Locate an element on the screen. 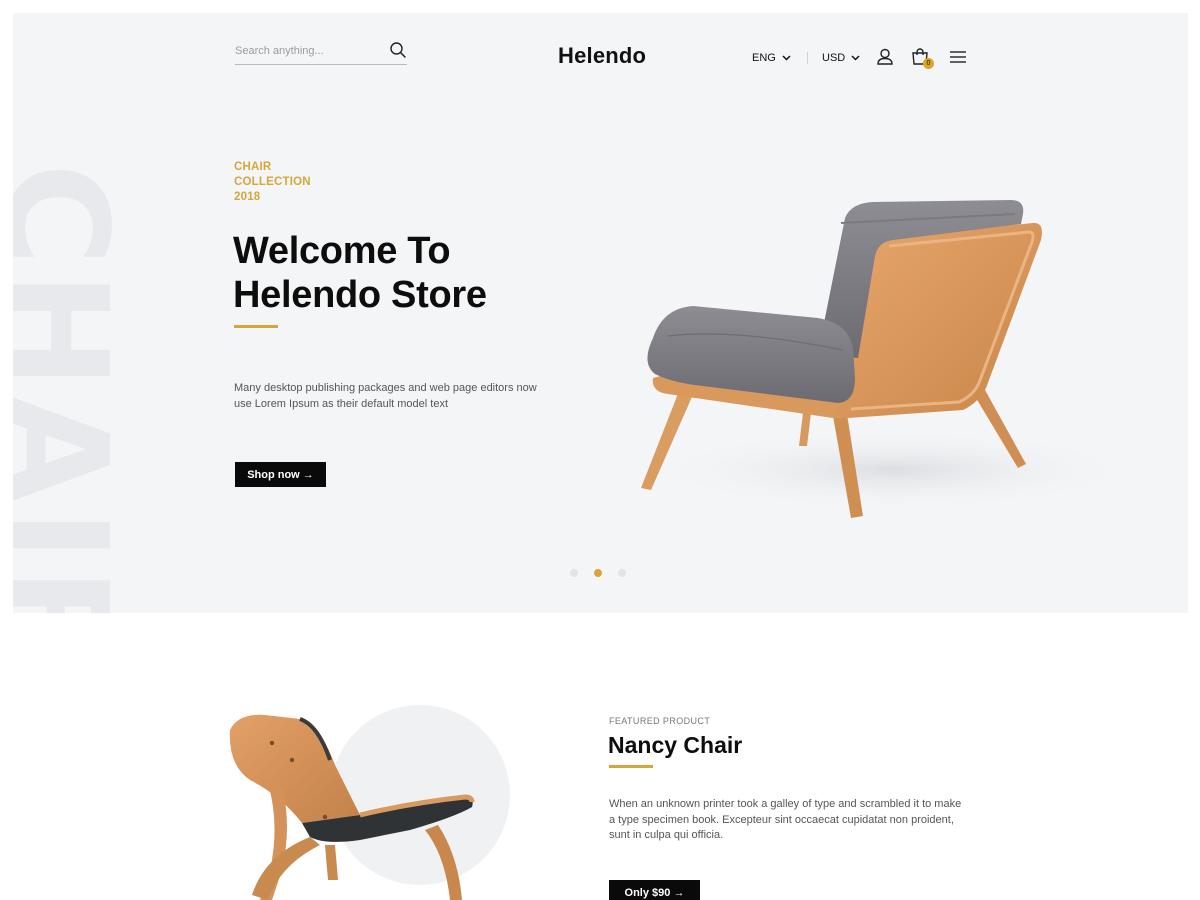 The image size is (1200, 900). menu-icon is located at coordinates (958, 57).